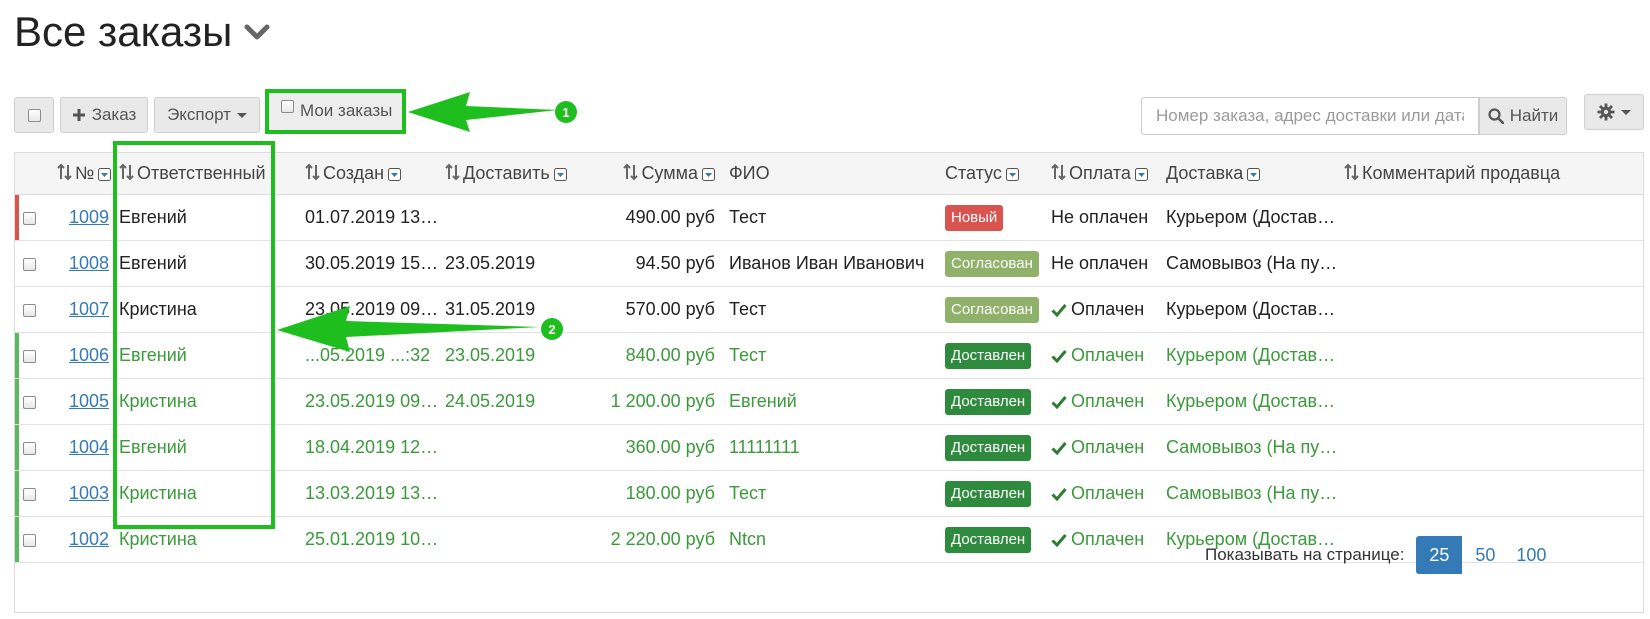  Describe the element at coordinates (1614, 112) in the screenshot. I see `settings-button` at that location.